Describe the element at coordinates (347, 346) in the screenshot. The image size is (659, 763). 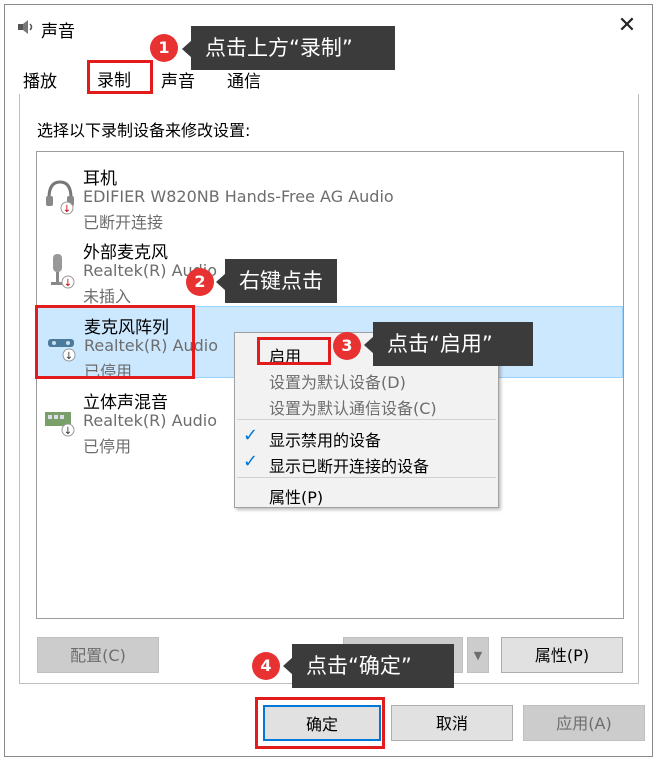
I see `step-badge: 3` at that location.